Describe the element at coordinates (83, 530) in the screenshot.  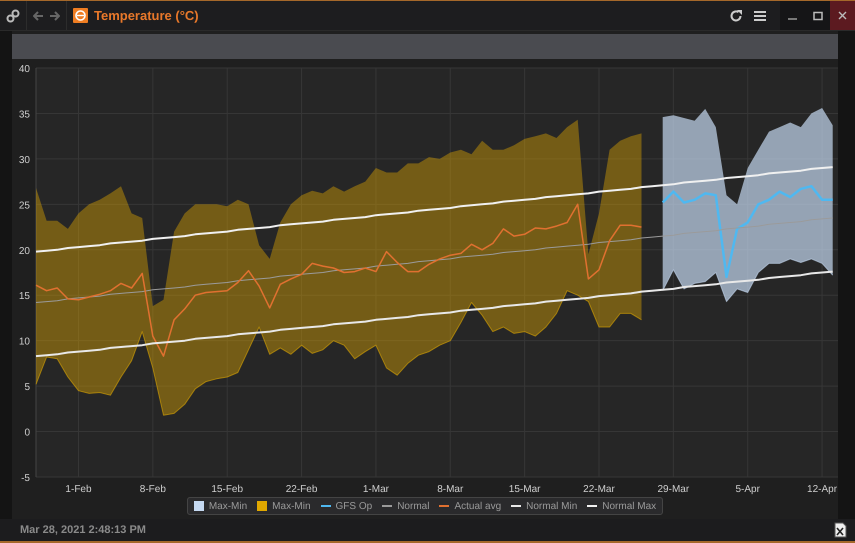
I see `timestamp: Mar 28, 2021 2:48:13 PM` at that location.